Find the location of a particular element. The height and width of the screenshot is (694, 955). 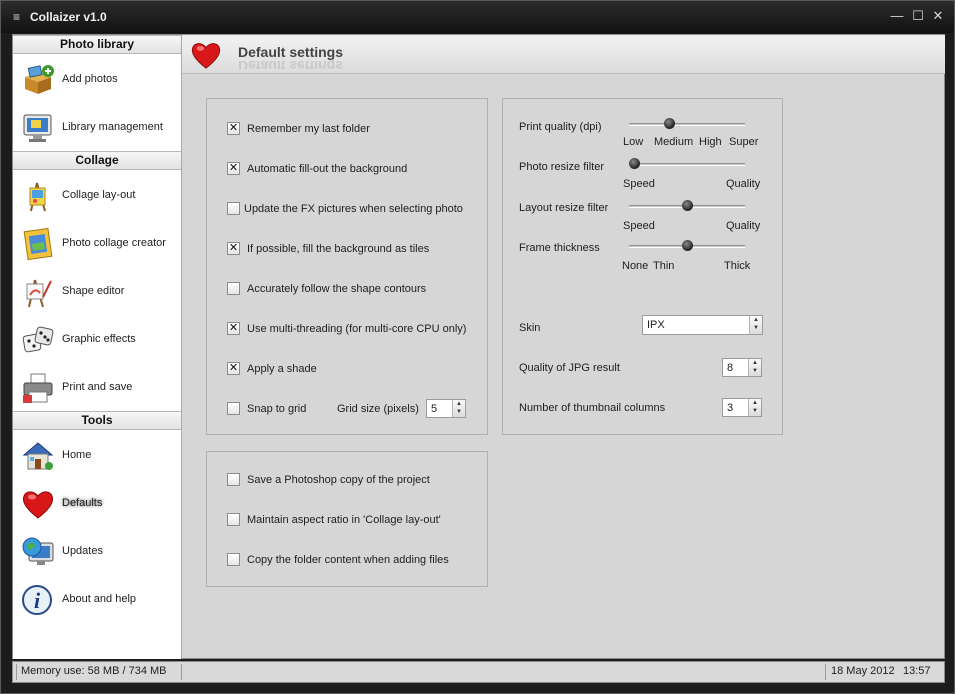

close-icon: ✕ is located at coordinates (938, 16).